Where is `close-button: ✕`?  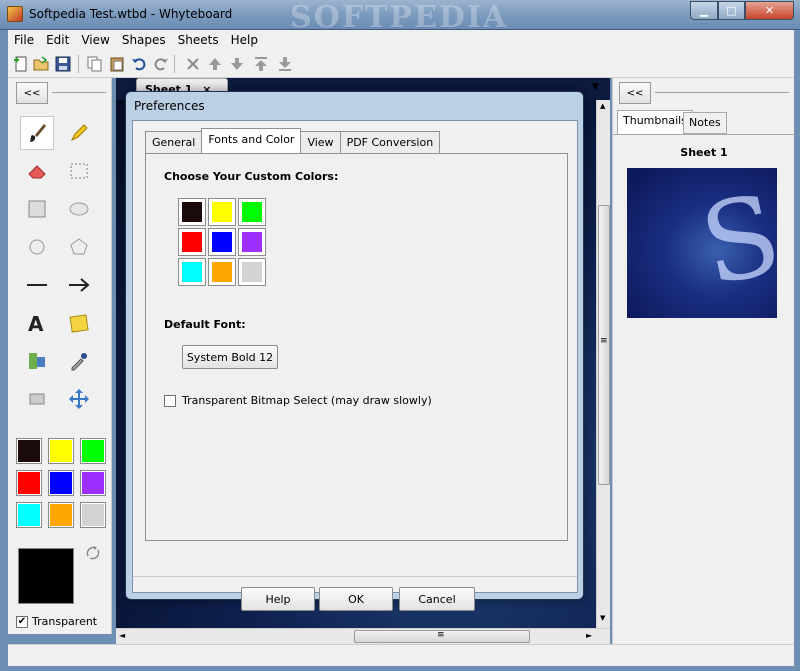
close-button: ✕ is located at coordinates (769, 10).